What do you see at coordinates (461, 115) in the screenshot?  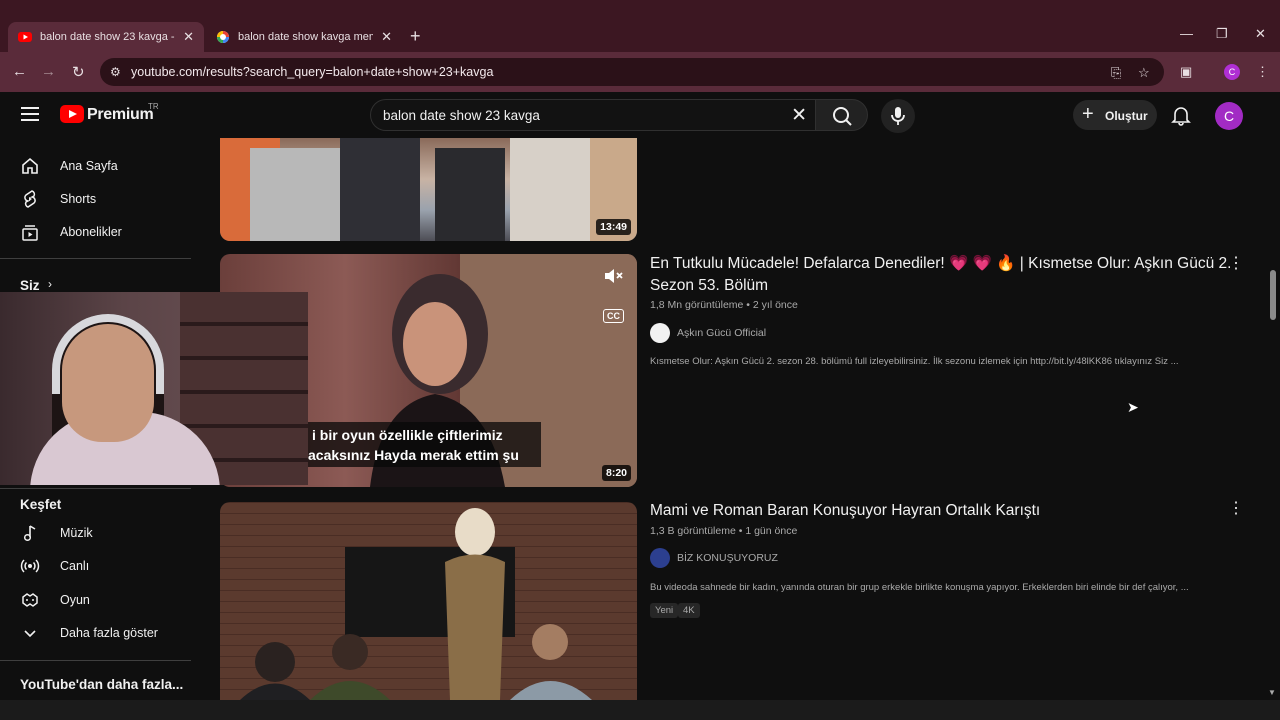 I see `search-query: balon date show 23 kavga` at bounding box center [461, 115].